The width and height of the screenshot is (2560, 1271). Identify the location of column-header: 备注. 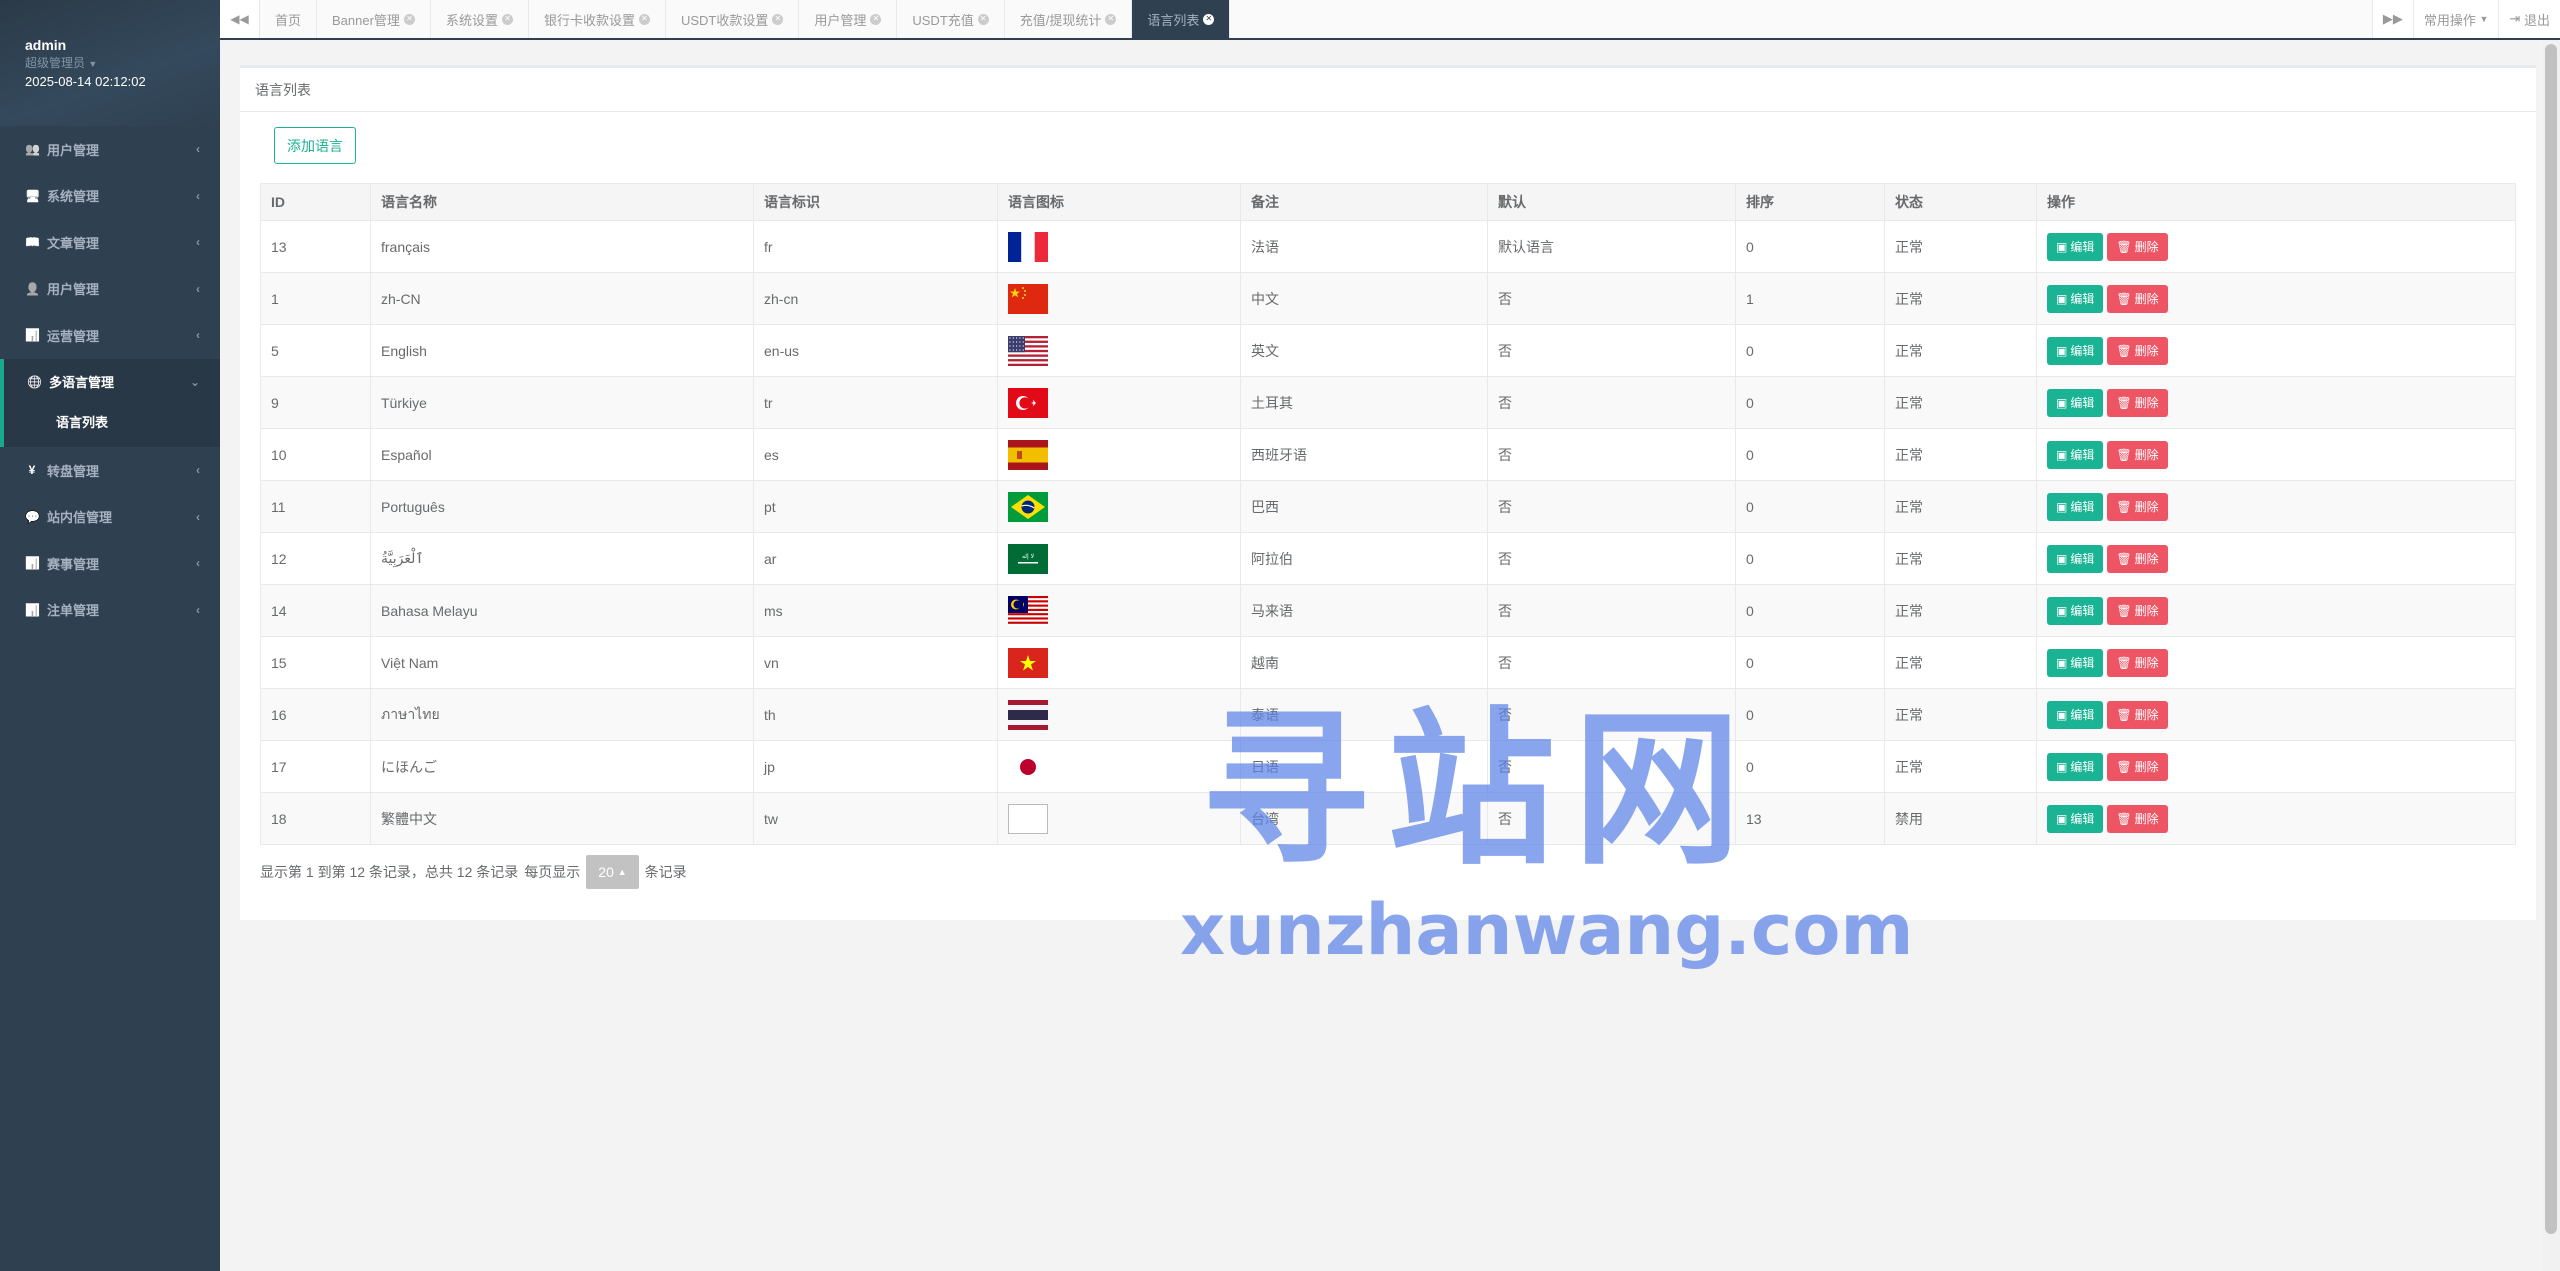
(1364, 202).